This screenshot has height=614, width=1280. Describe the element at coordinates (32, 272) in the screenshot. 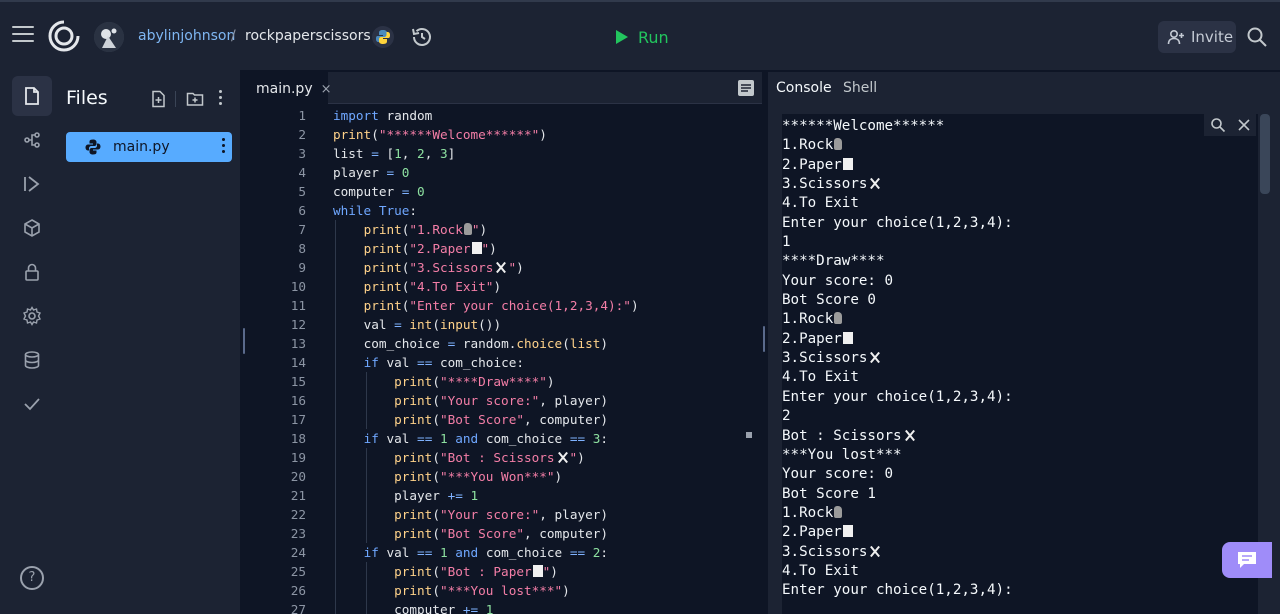

I see `rail-secrets` at that location.